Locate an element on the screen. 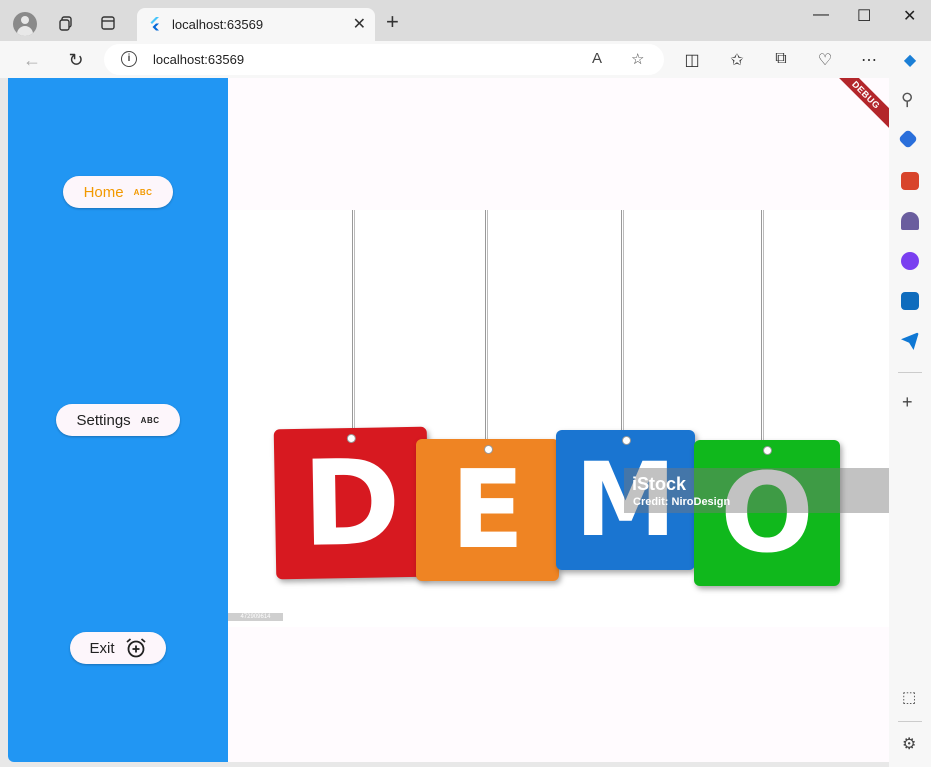 This screenshot has height=767, width=931. tab-title: localhost:63569 is located at coordinates (218, 24).